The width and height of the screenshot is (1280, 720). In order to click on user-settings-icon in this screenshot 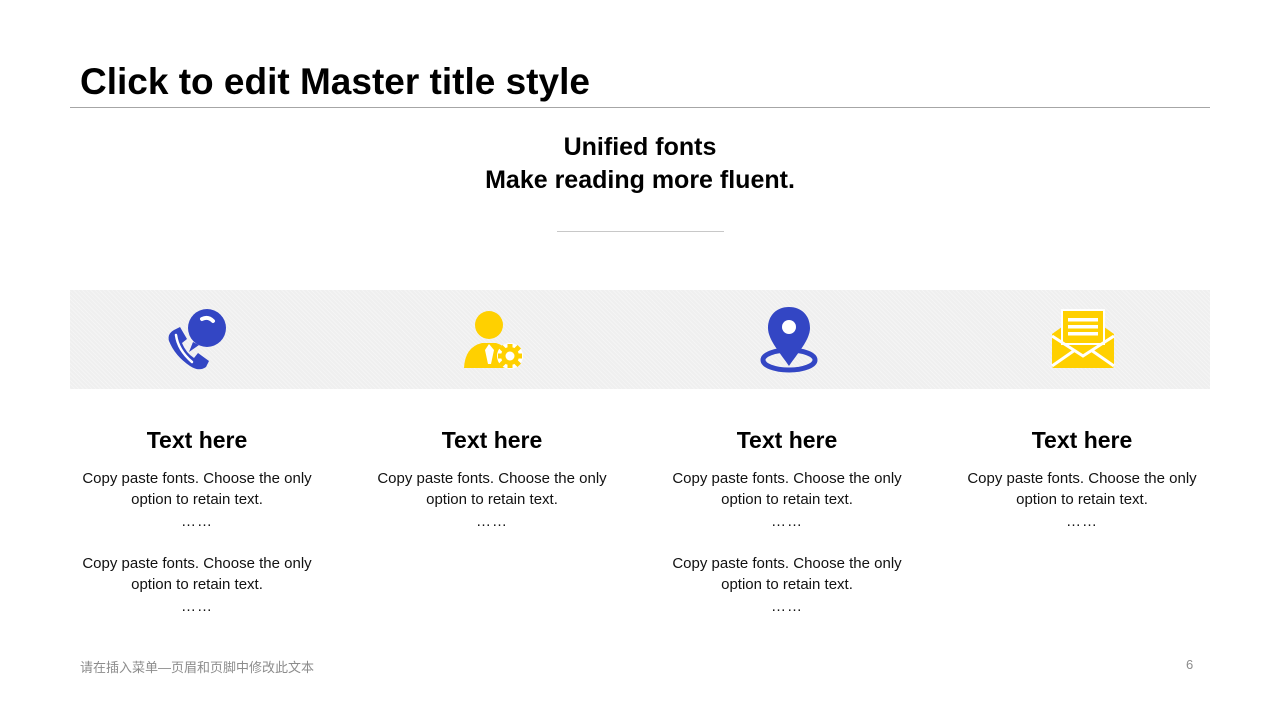, I will do `click(493, 341)`.